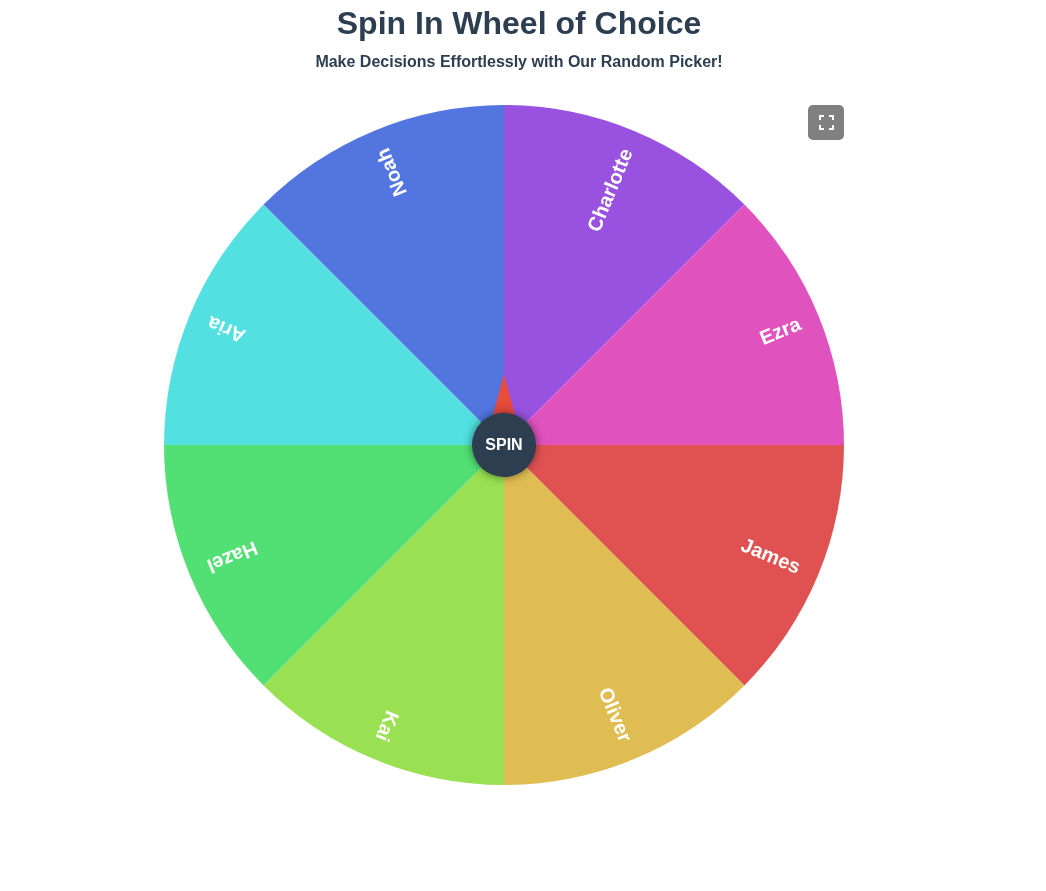 The image size is (1046, 891). I want to click on fullscreen-button, so click(826, 122).